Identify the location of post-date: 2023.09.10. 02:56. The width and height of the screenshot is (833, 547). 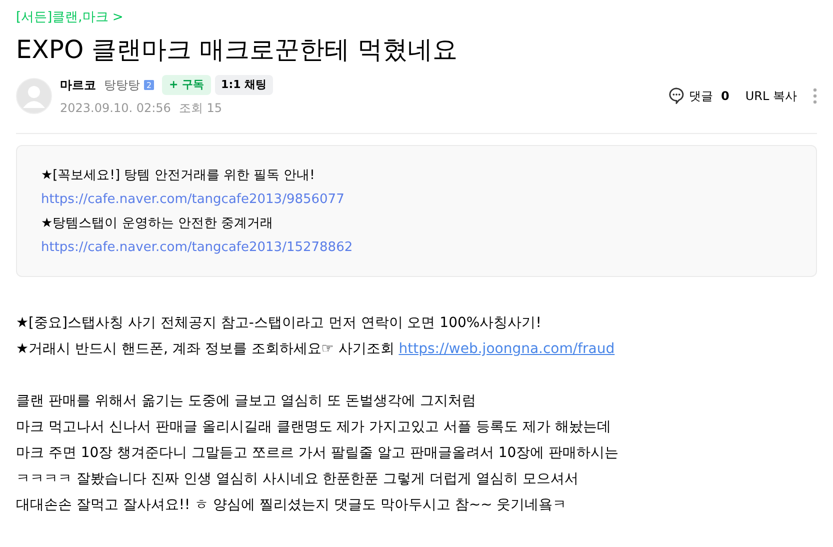
(115, 108).